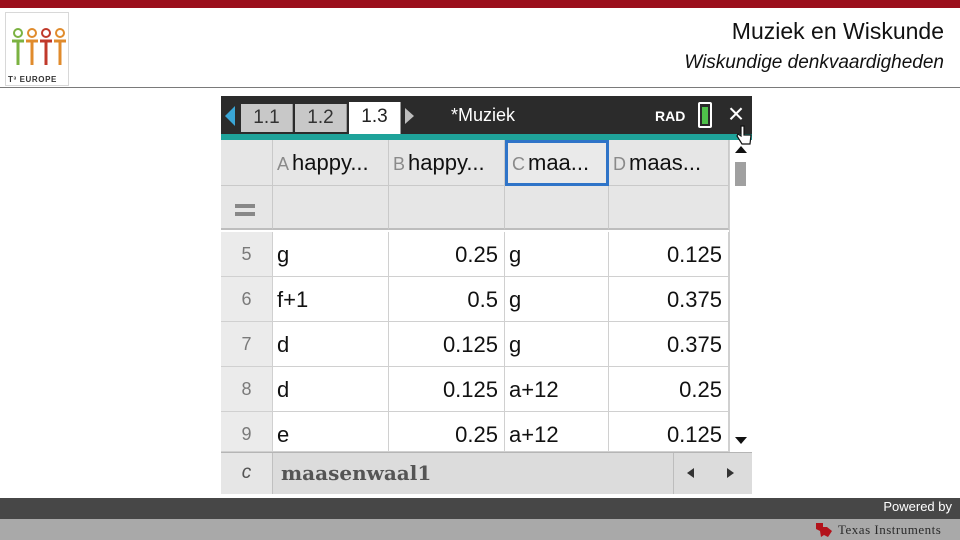  What do you see at coordinates (247, 432) in the screenshot?
I see `row-number: 9` at bounding box center [247, 432].